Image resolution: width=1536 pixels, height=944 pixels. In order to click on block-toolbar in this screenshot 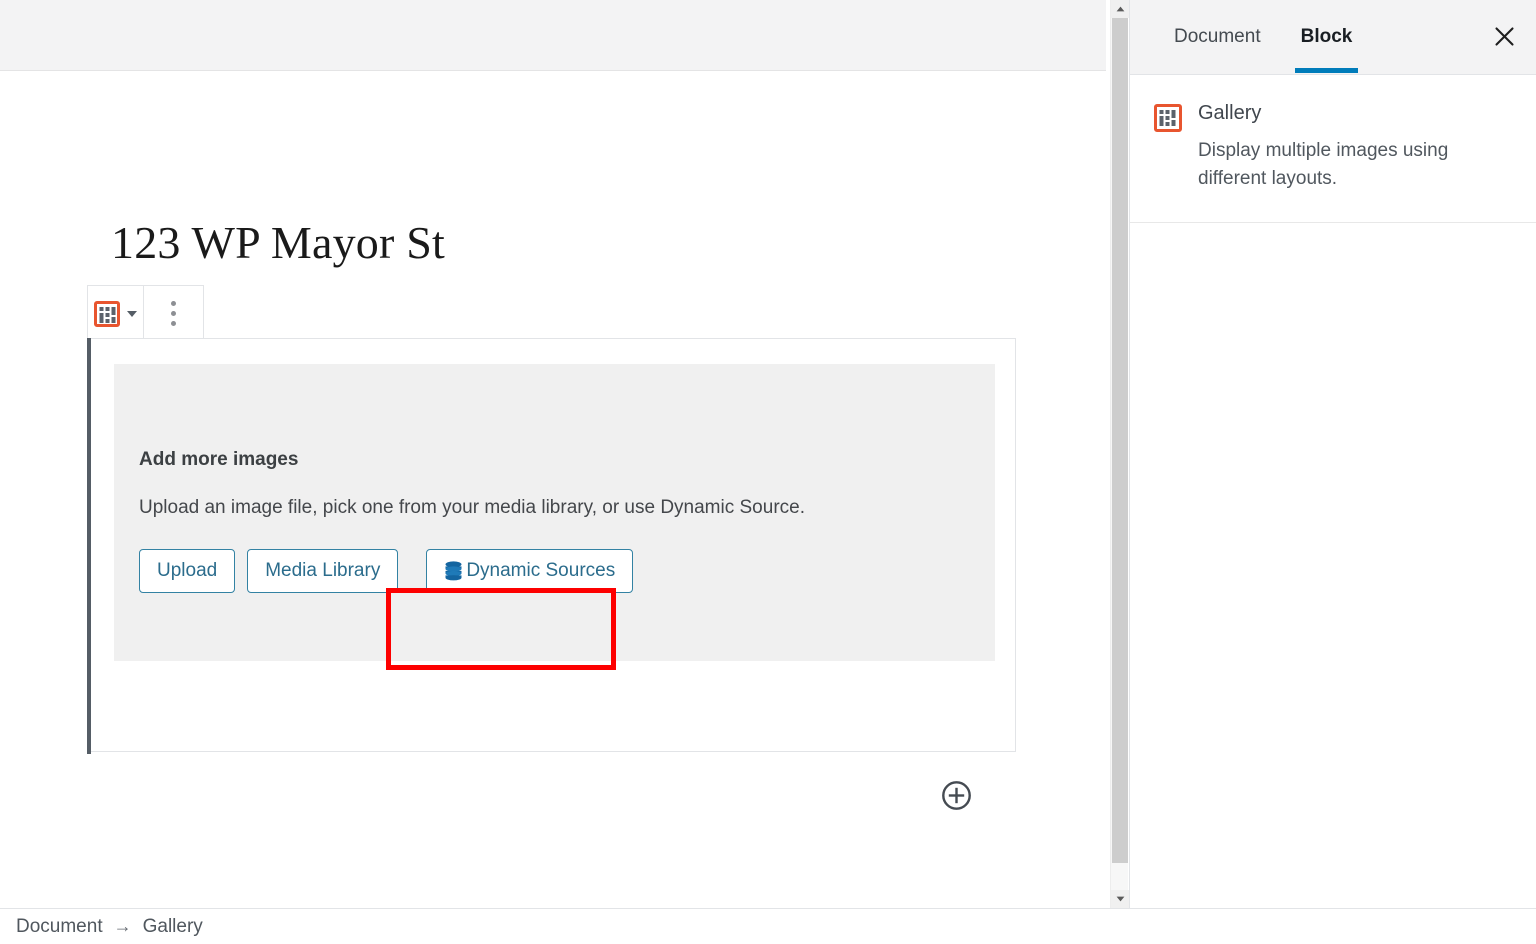, I will do `click(145, 313)`.